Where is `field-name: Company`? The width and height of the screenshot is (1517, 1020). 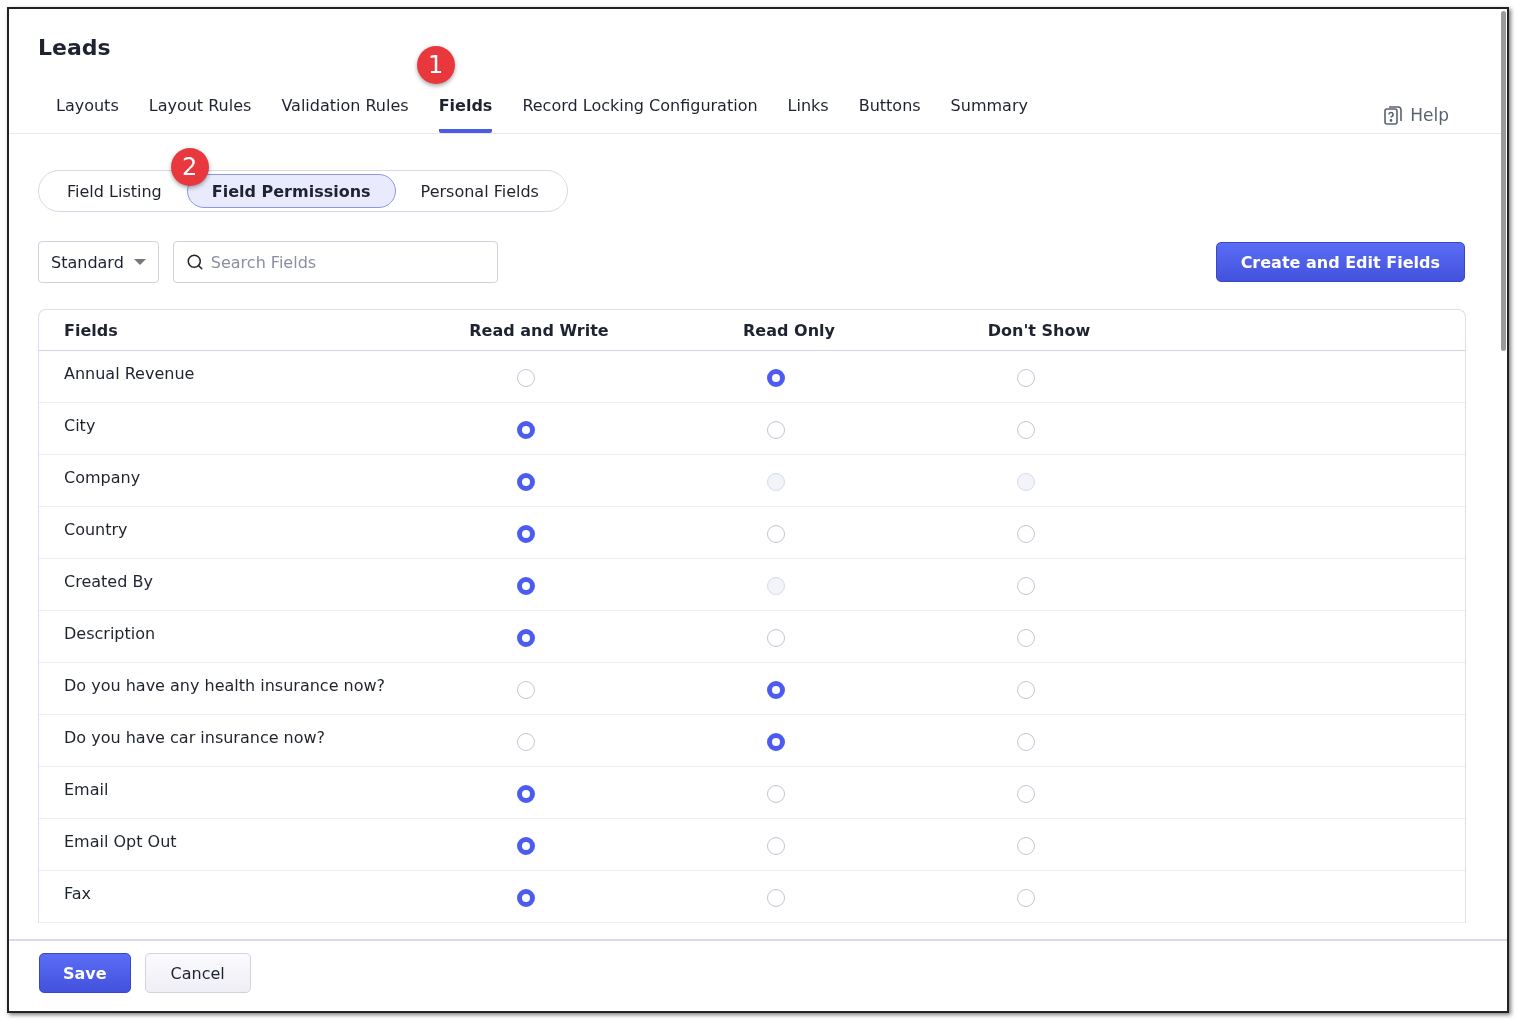
field-name: Company is located at coordinates (102, 477).